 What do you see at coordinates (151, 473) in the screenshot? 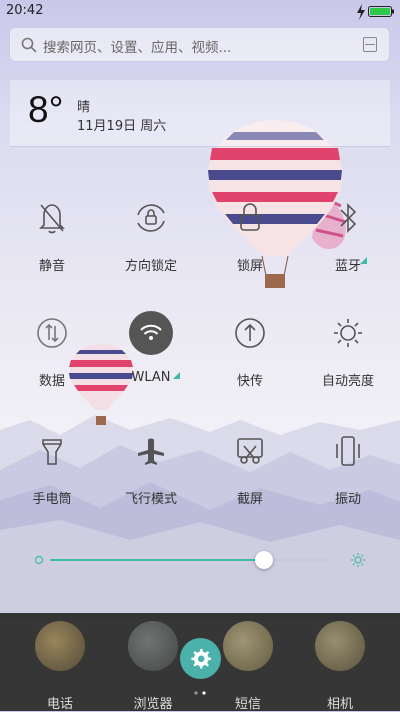
I see `toggle-airplane-mode: 飞行模式` at bounding box center [151, 473].